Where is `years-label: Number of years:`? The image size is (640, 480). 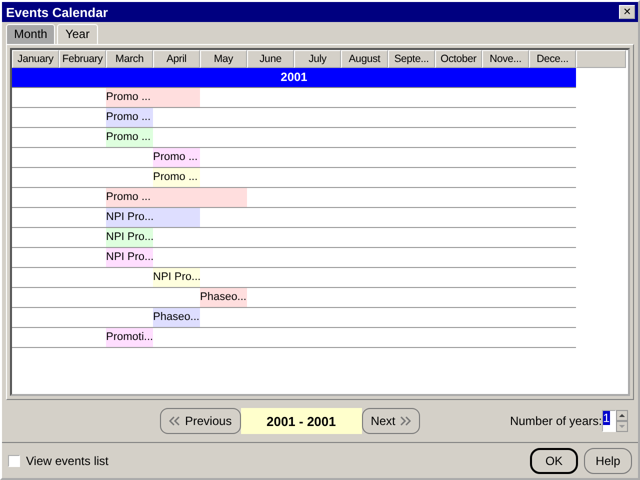 years-label: Number of years: is located at coordinates (556, 421).